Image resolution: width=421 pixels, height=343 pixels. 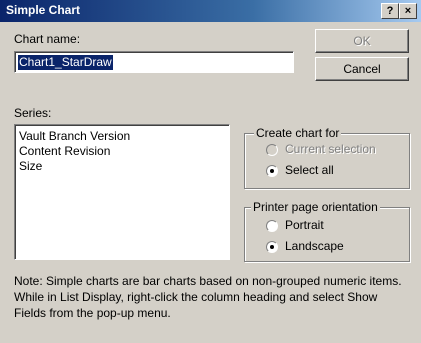 What do you see at coordinates (30, 166) in the screenshot?
I see `series-item: Size` at bounding box center [30, 166].